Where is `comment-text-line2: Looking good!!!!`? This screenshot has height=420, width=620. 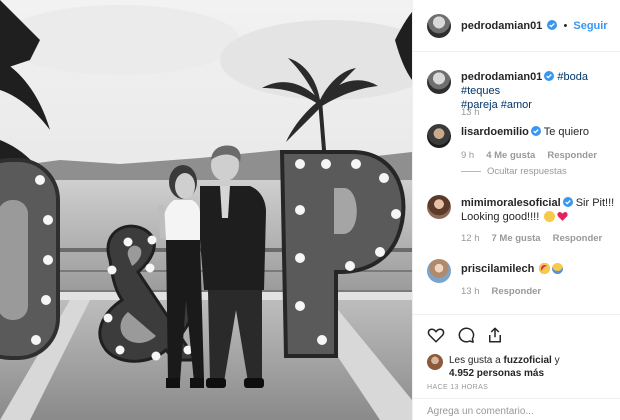 comment-text-line2: Looking good!!!! is located at coordinates (500, 217).